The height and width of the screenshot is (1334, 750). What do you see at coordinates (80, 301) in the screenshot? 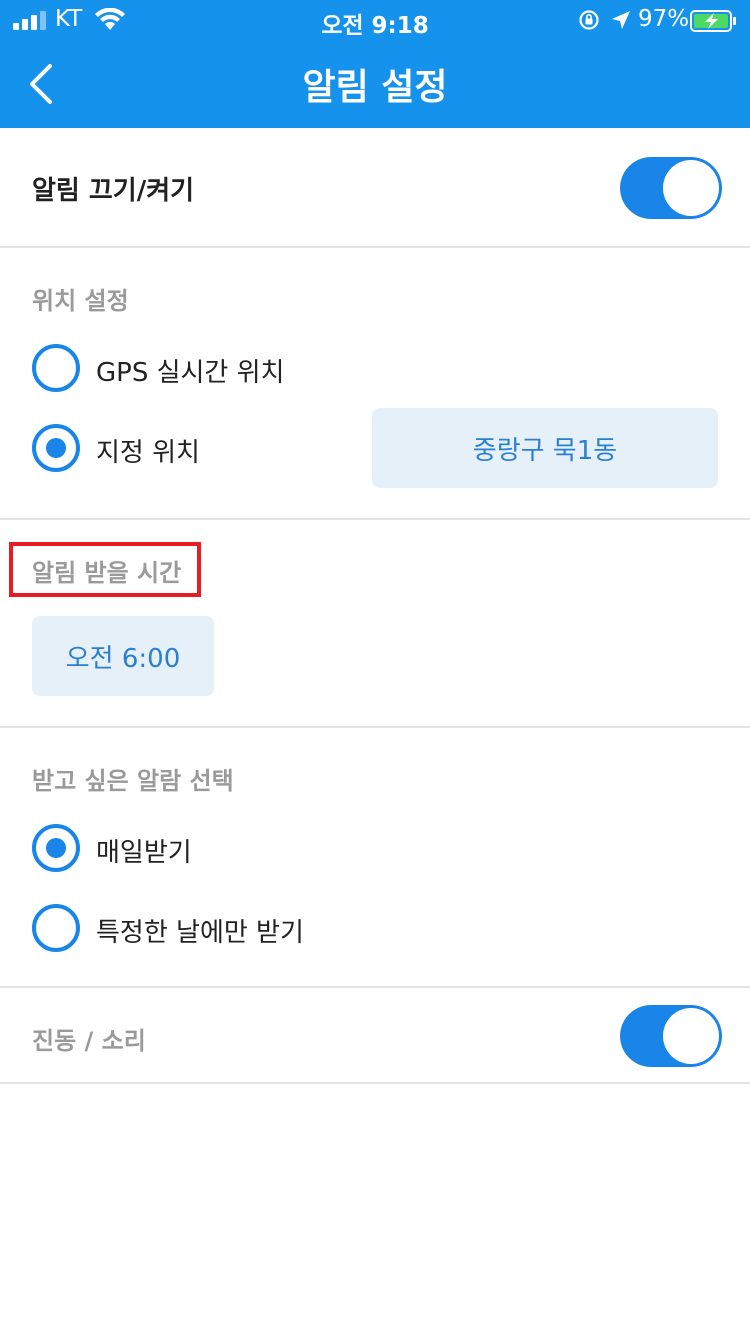
I see `location-section-header: 위치 설정` at bounding box center [80, 301].